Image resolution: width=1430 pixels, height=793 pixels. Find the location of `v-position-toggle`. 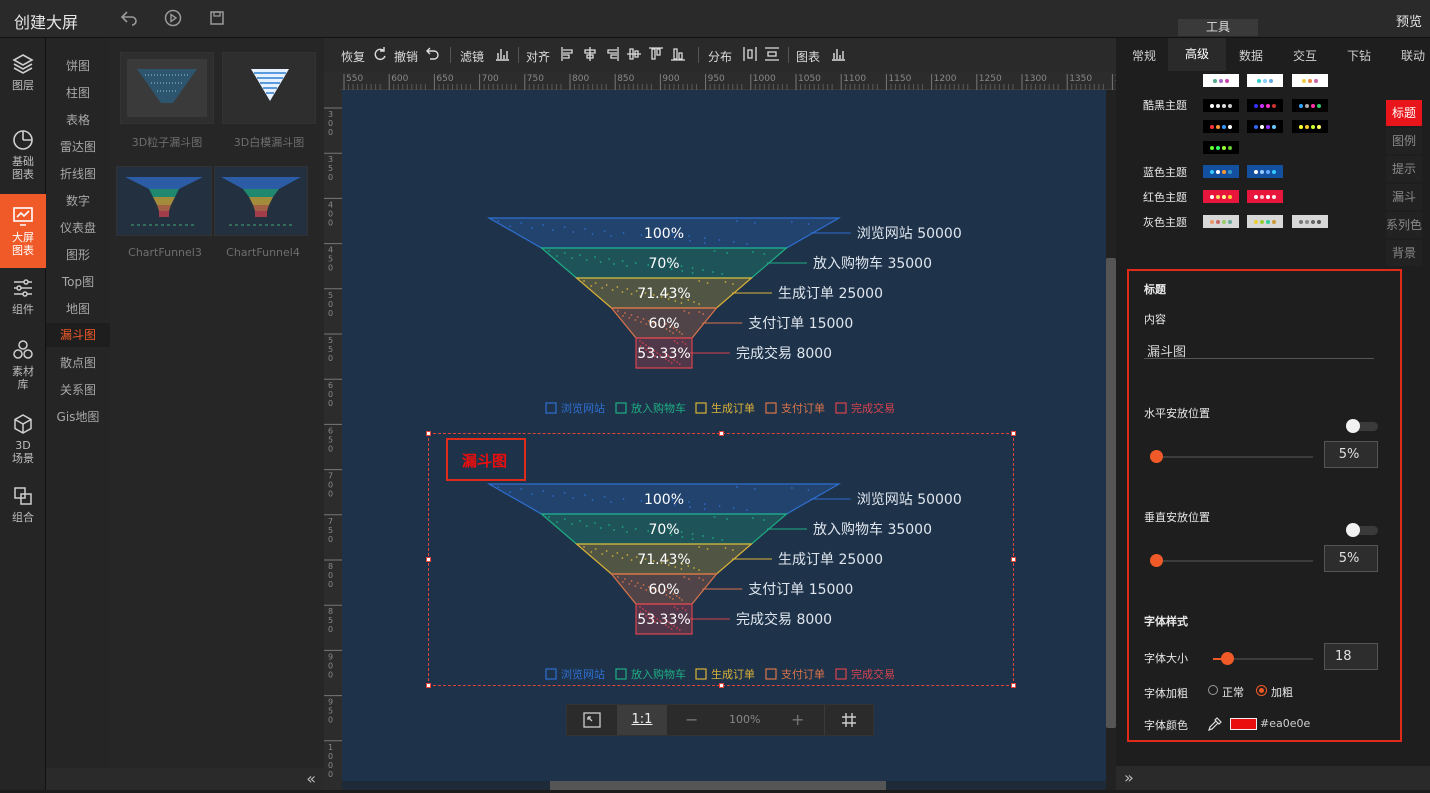

v-position-toggle is located at coordinates (1362, 530).